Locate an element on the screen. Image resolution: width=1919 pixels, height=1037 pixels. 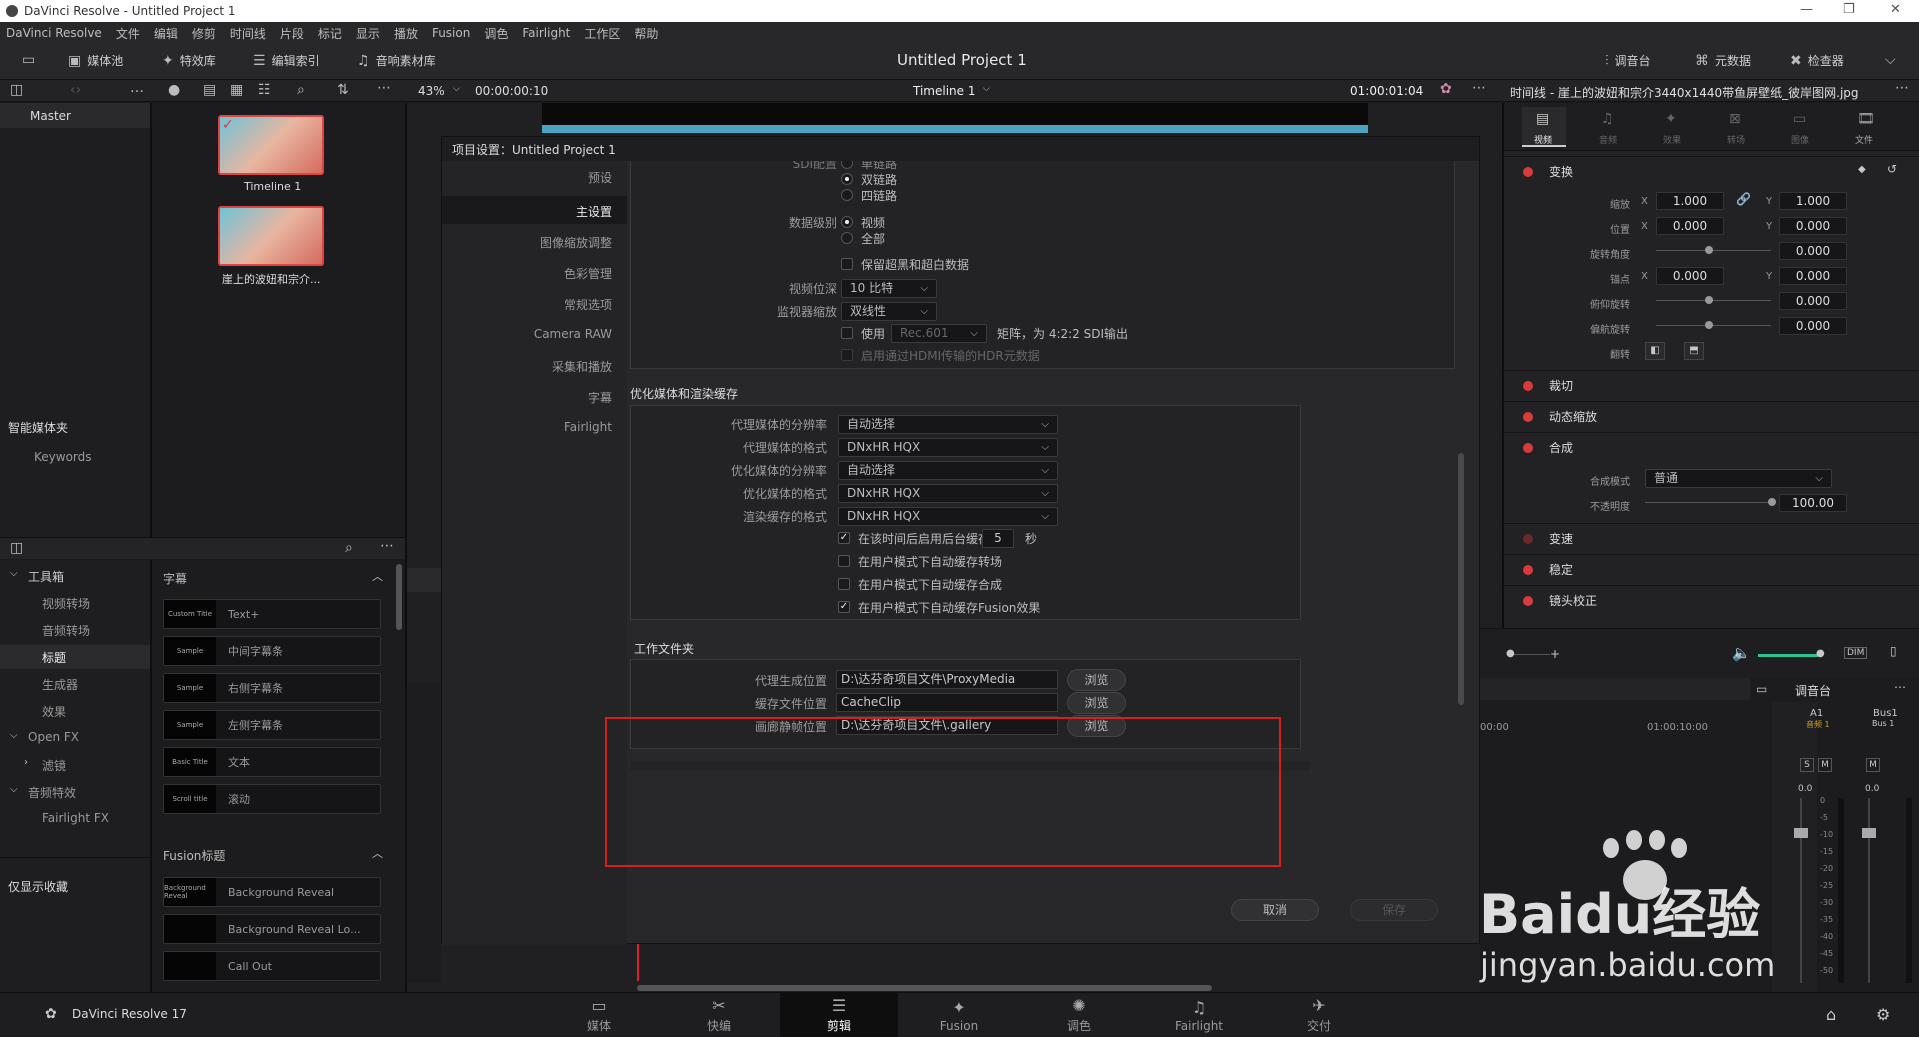
menu-fairlight: Fairlight is located at coordinates (546, 33).